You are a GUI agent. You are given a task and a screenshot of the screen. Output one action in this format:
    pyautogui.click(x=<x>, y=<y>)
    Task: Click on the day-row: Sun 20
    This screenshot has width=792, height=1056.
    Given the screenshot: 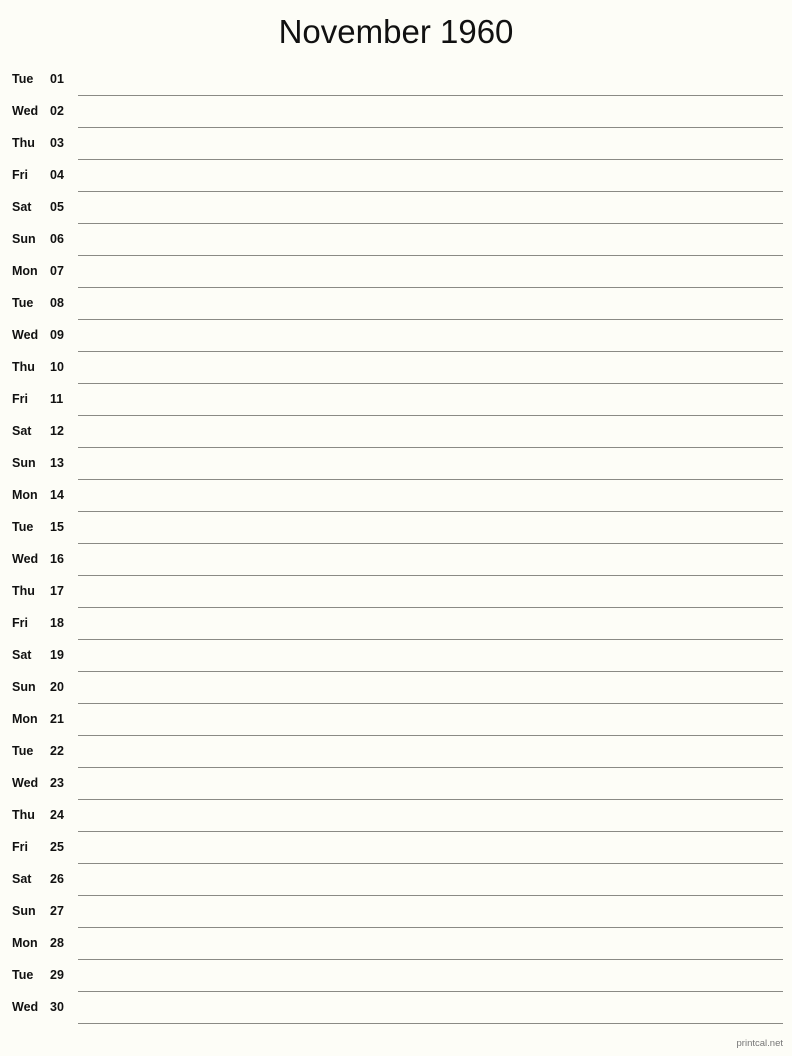 What is the action you would take?
    pyautogui.click(x=396, y=688)
    